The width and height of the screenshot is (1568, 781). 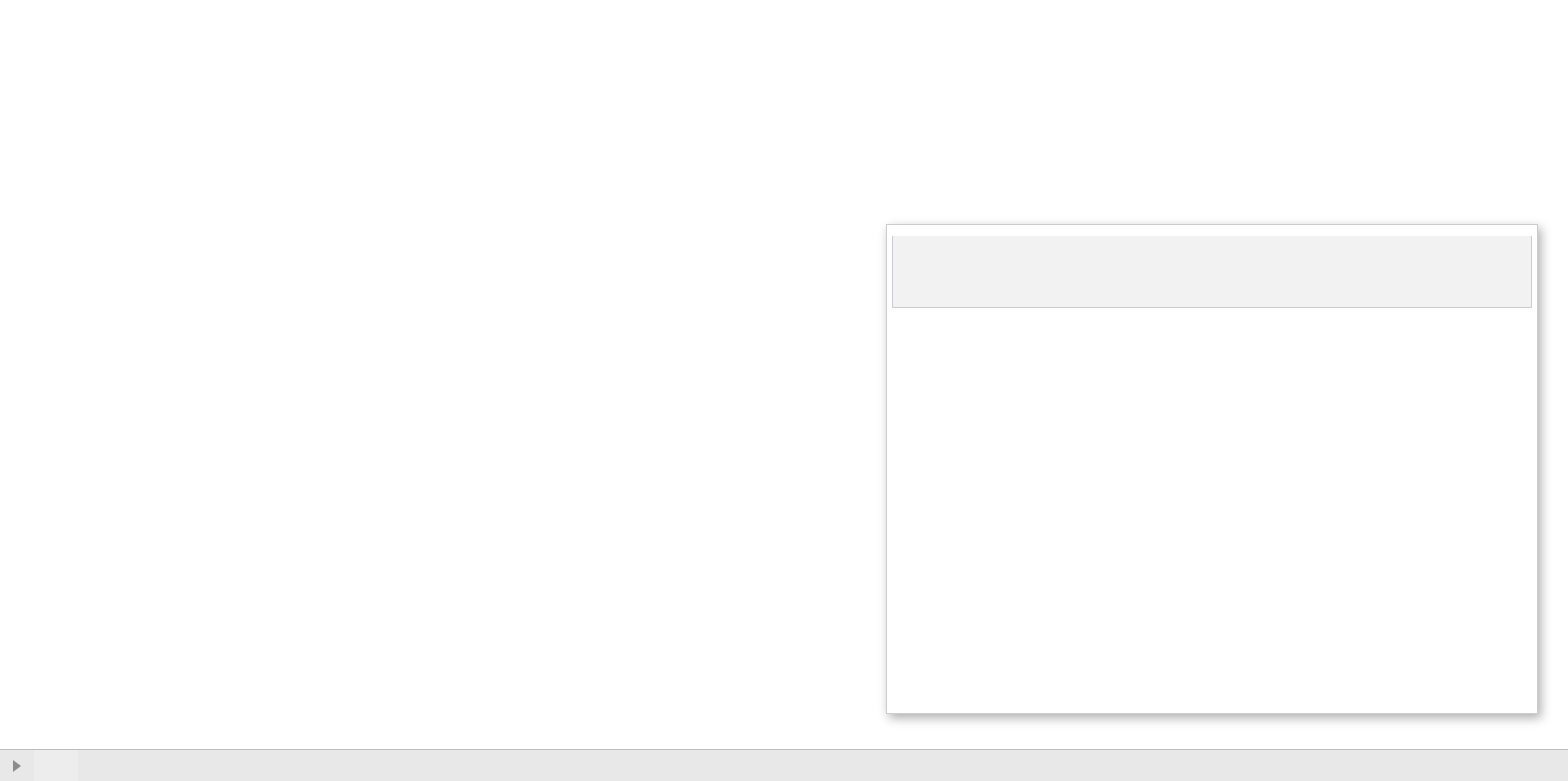 I want to click on sheet-tab-bar, so click(x=784, y=765).